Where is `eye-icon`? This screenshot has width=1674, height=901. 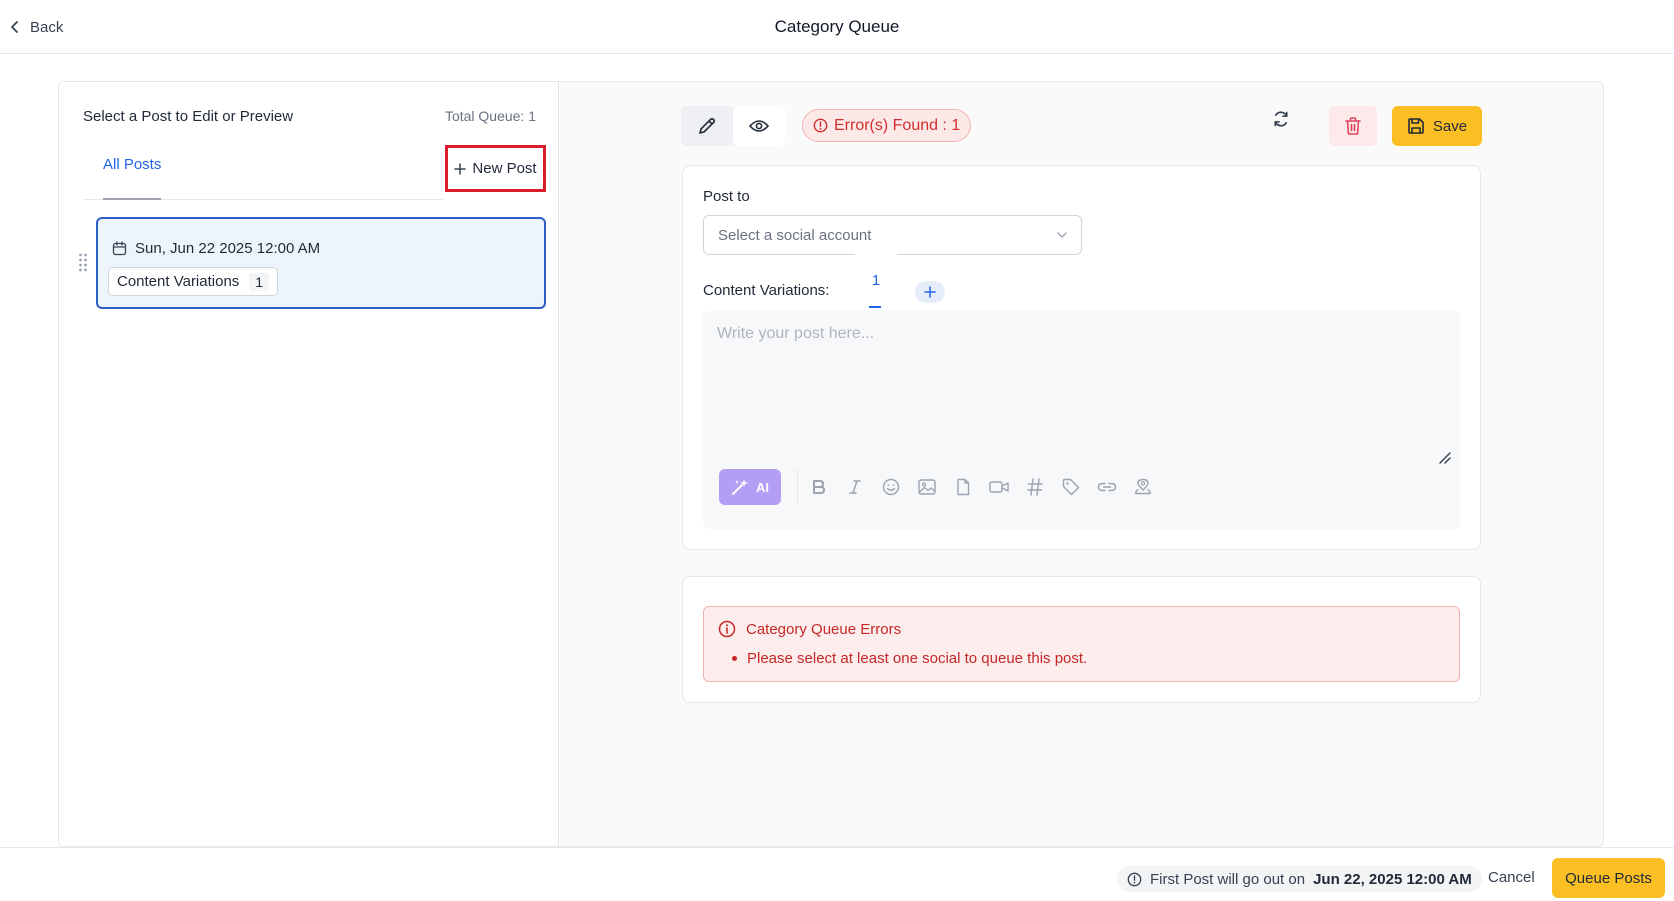 eye-icon is located at coordinates (759, 126).